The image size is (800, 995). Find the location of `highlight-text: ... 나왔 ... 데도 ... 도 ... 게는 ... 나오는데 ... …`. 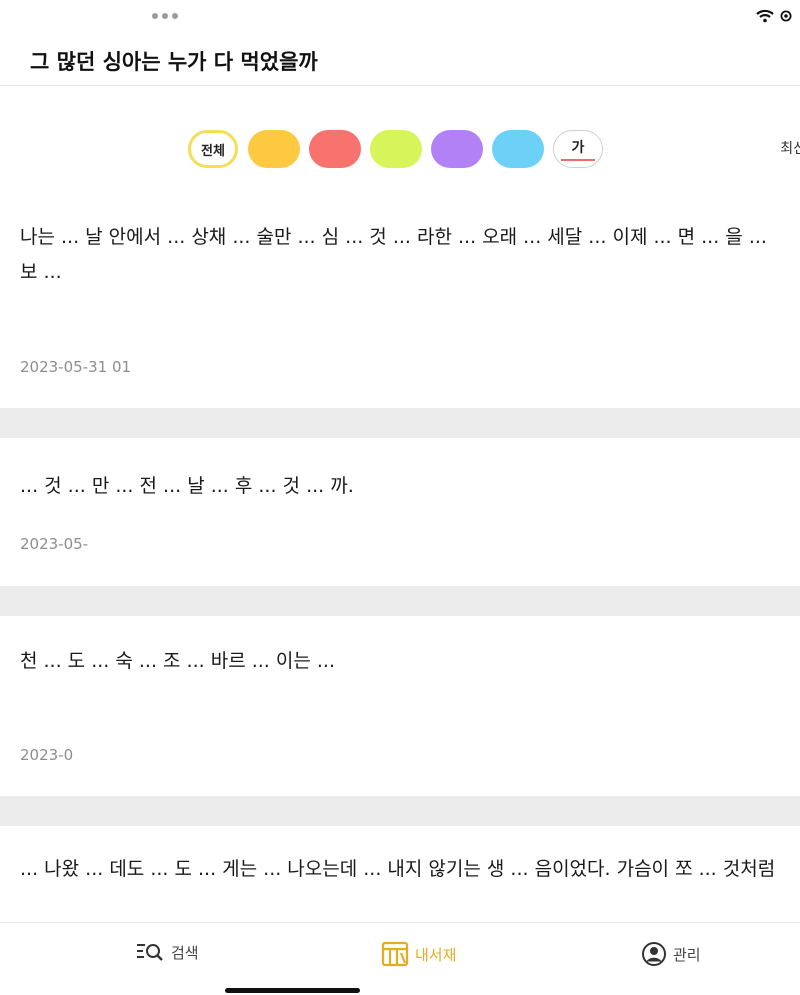

highlight-text: ... 나왔 ... 데도 ... 도 ... 게는 ... 나오는데 ... … is located at coordinates (398, 869).